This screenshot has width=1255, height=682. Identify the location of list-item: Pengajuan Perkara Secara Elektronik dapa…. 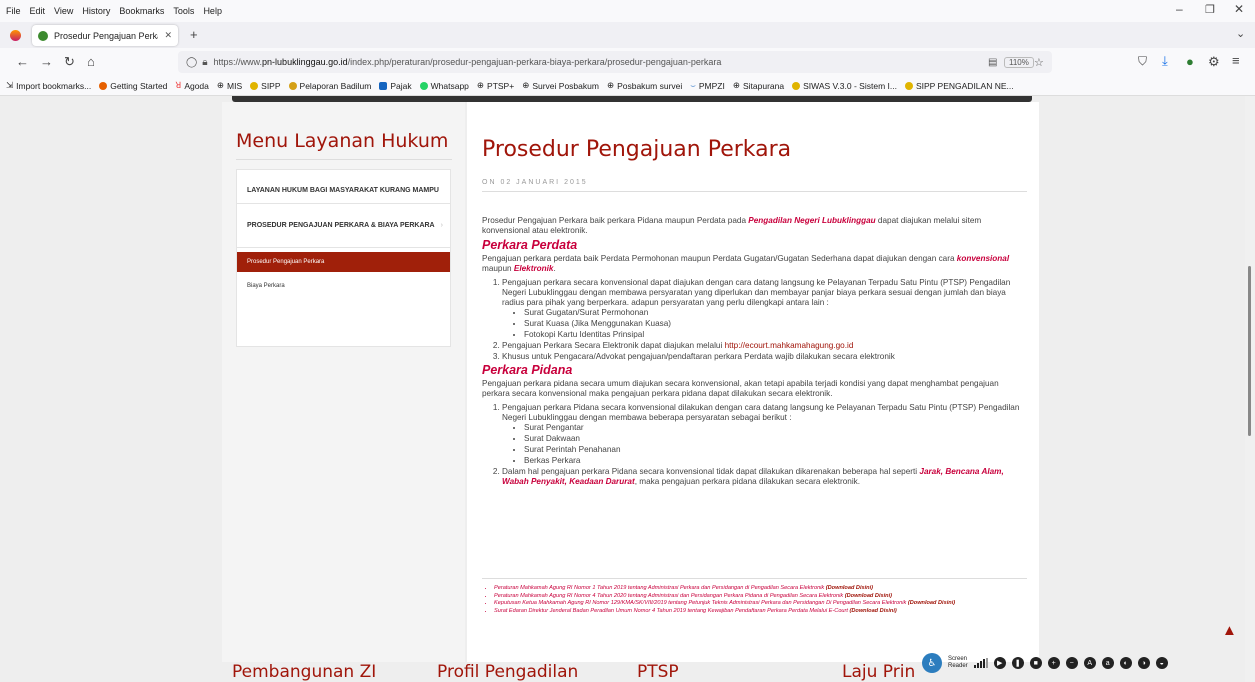
(764, 346).